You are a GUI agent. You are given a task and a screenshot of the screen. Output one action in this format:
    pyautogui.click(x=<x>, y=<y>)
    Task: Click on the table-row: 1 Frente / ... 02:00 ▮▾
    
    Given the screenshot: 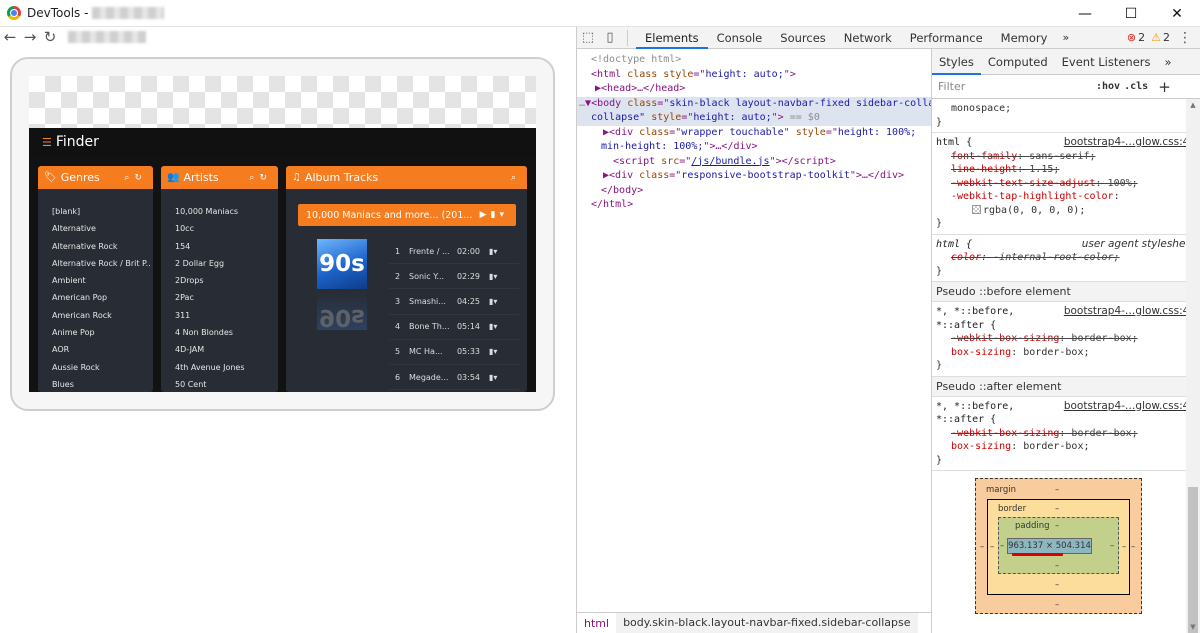 What is the action you would take?
    pyautogui.click(x=454, y=252)
    